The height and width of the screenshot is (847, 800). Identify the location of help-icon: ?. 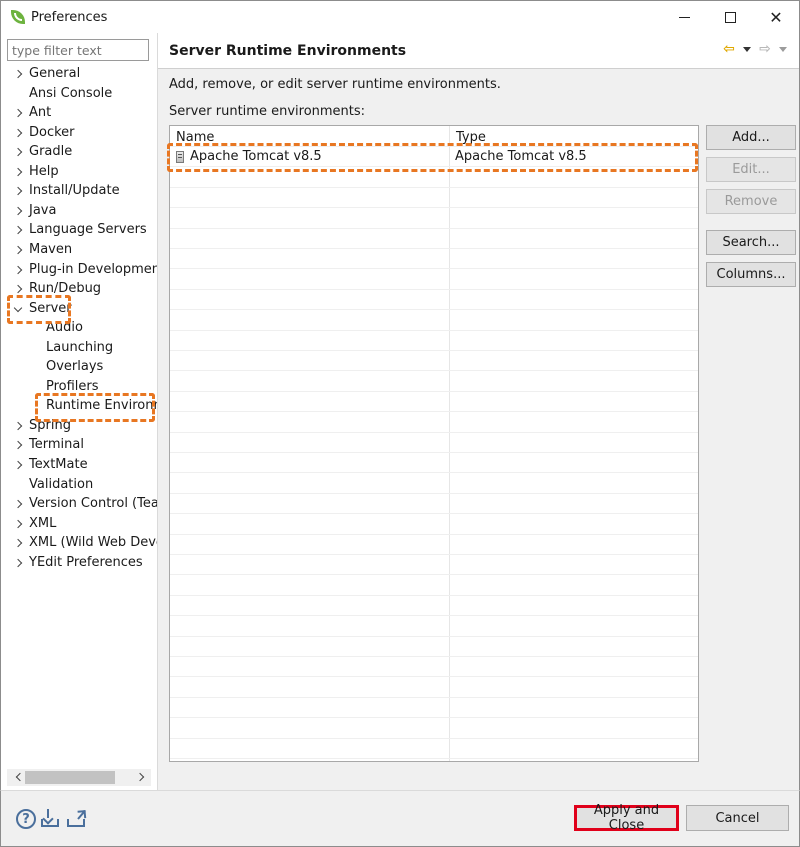
(26, 819).